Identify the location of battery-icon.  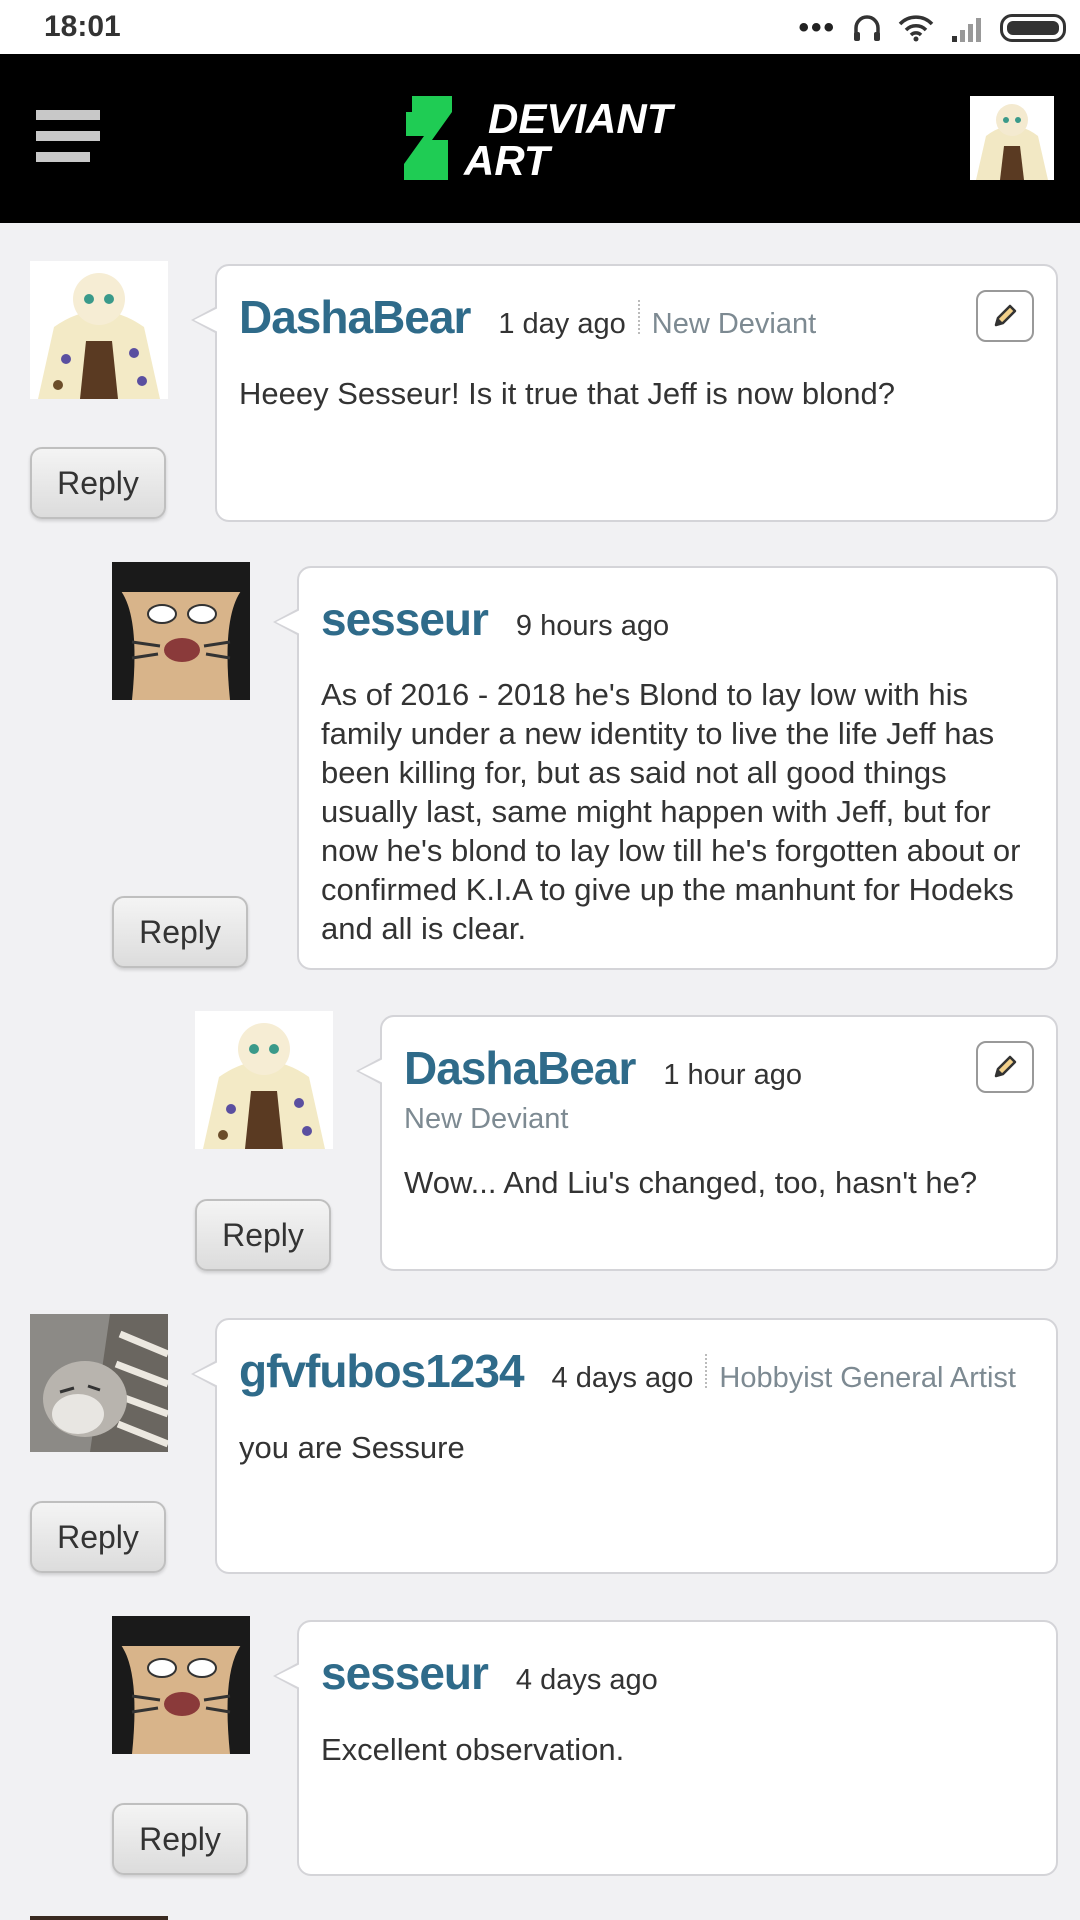
(1033, 28).